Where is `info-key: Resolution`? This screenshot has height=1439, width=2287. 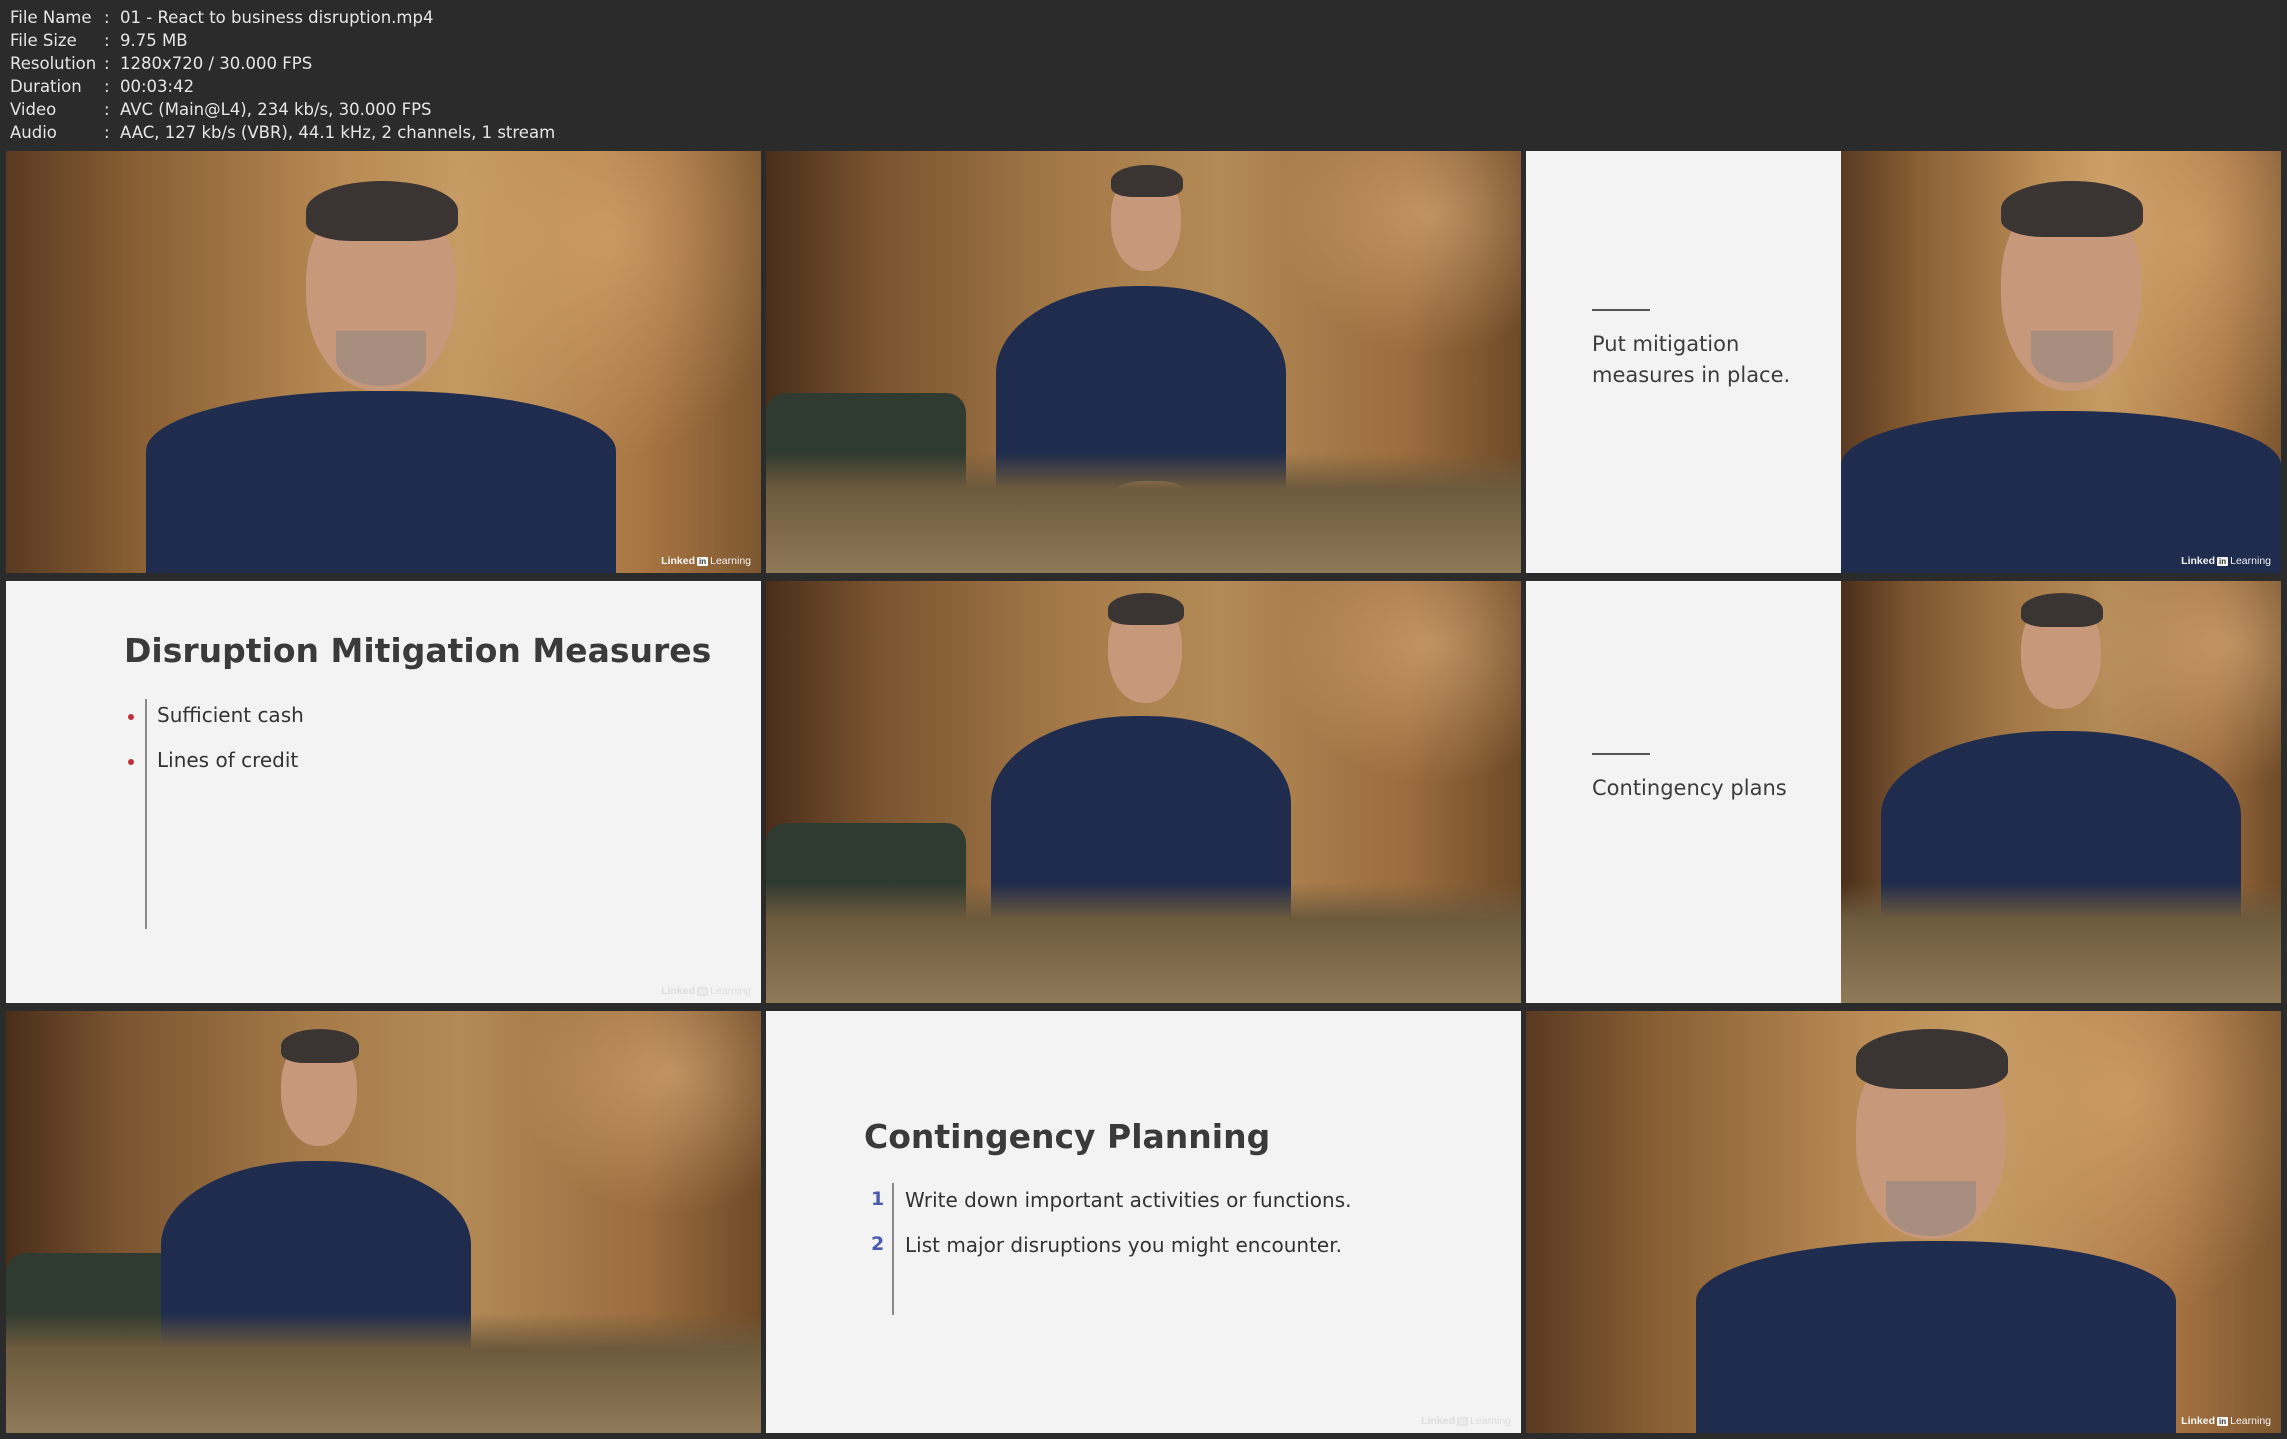
info-key: Resolution is located at coordinates (53, 63).